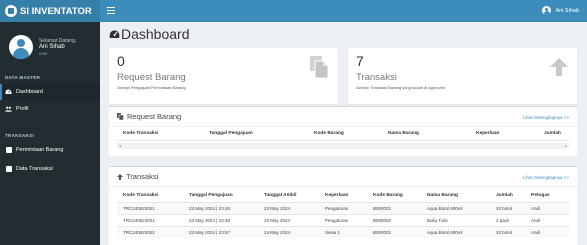 The image size is (587, 245). Describe the element at coordinates (121, 61) in the screenshot. I see `request-count: 0` at that location.